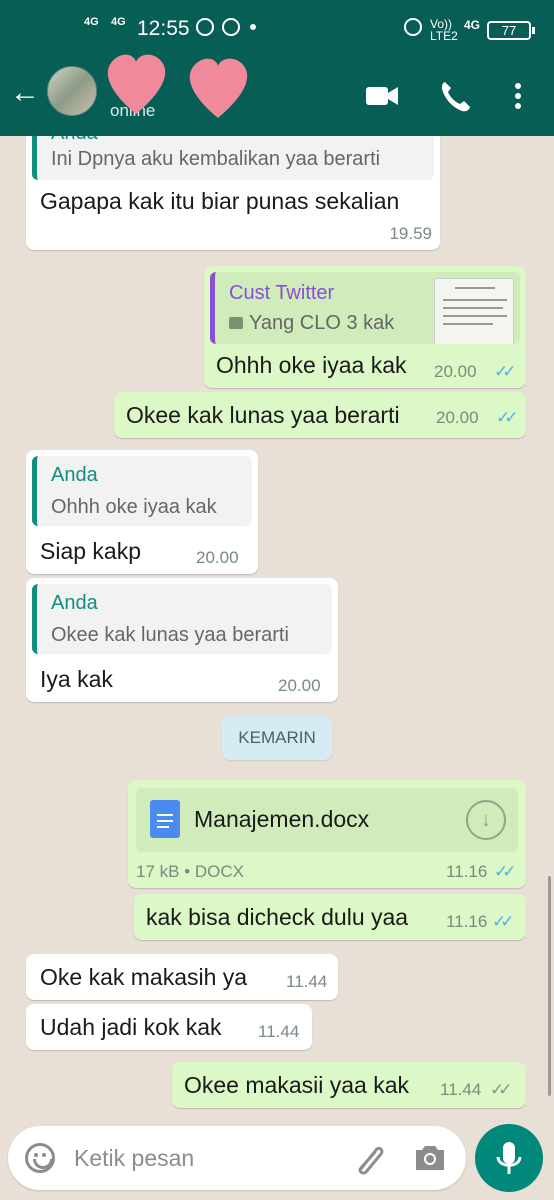 The image size is (554, 1200). Describe the element at coordinates (40, 1158) in the screenshot. I see `emoji-icon` at that location.